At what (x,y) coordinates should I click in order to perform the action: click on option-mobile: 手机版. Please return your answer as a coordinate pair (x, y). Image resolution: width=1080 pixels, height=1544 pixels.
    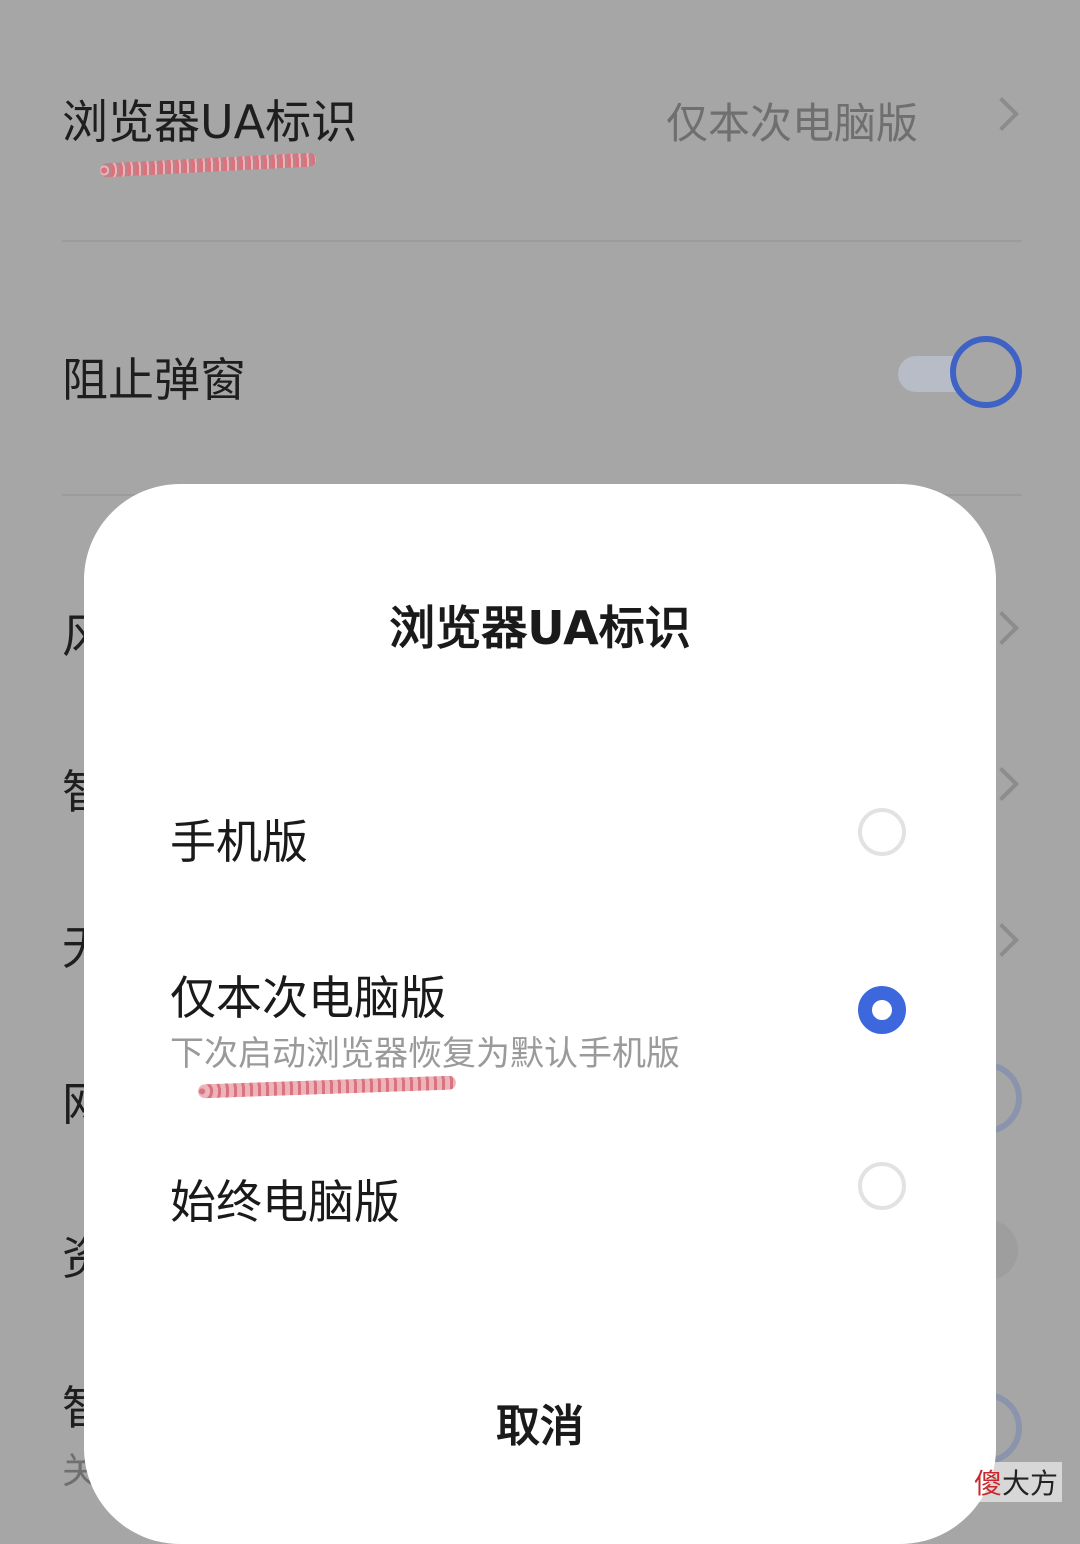
    Looking at the image, I should click on (540, 837).